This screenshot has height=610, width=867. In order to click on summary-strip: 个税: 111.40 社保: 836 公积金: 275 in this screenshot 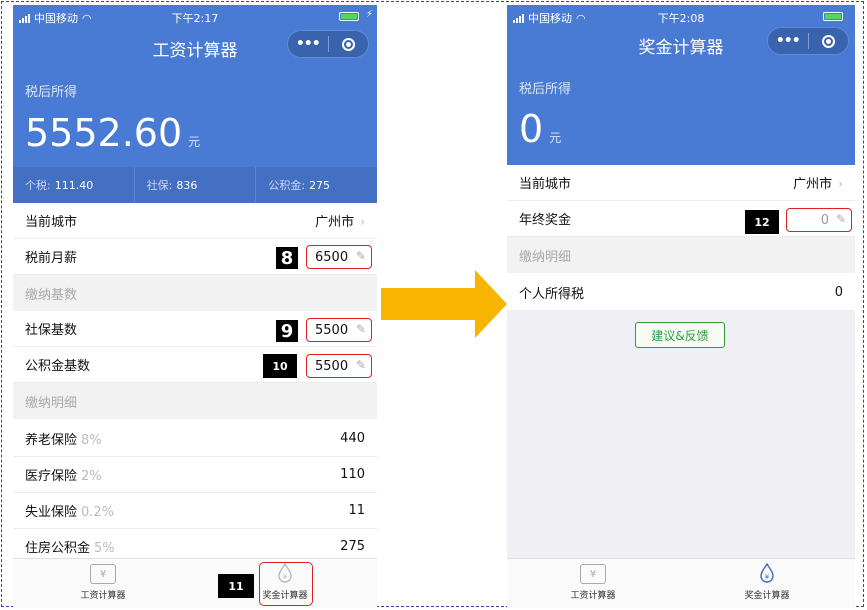, I will do `click(195, 185)`.